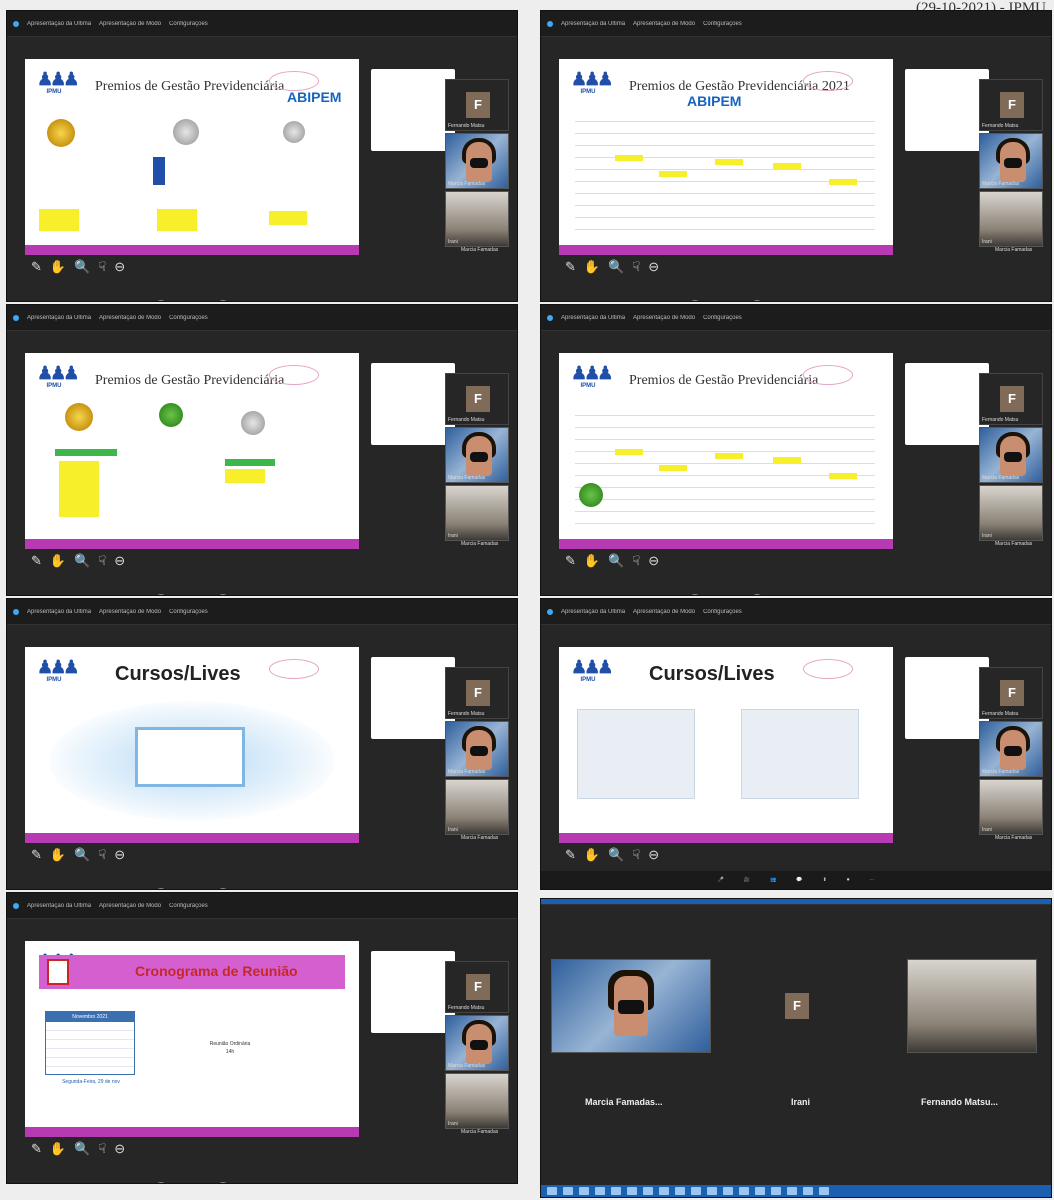 This screenshot has height=1200, width=1054. Describe the element at coordinates (797, 1006) in the screenshot. I see `avatar: F` at that location.